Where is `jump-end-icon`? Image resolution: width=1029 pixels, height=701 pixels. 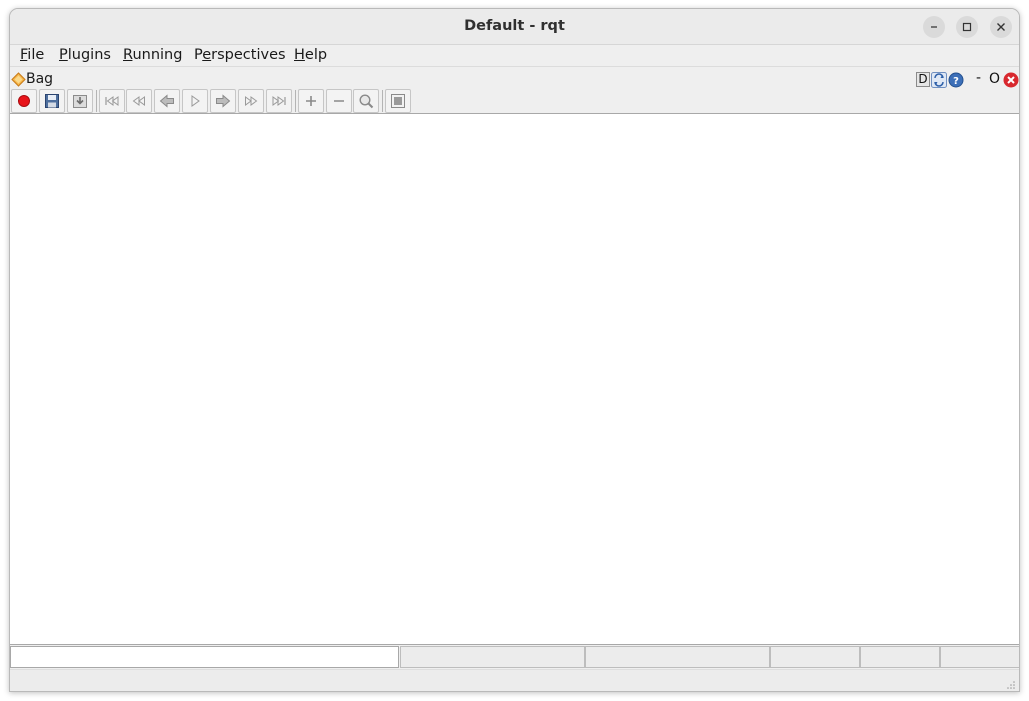
jump-end-icon is located at coordinates (279, 101).